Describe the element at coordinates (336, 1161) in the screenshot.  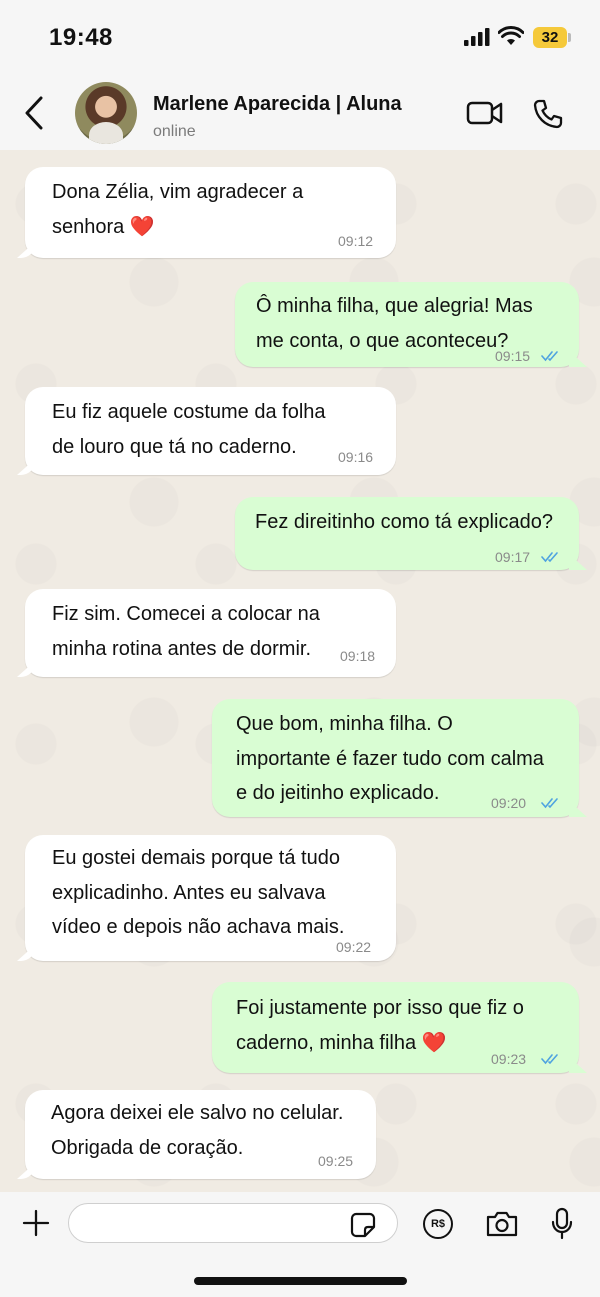
I see `message-time: 09:25` at that location.